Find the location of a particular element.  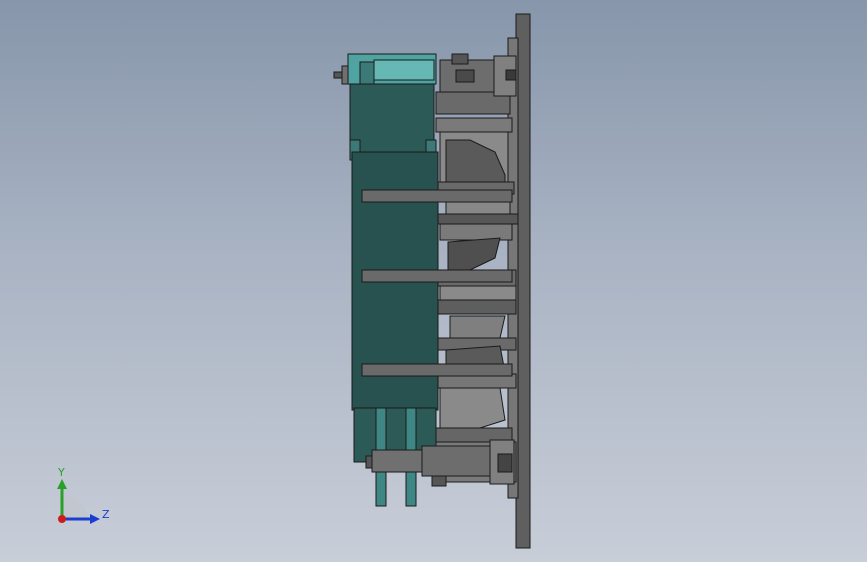

triad-quadrant is located at coordinates (75, 506).